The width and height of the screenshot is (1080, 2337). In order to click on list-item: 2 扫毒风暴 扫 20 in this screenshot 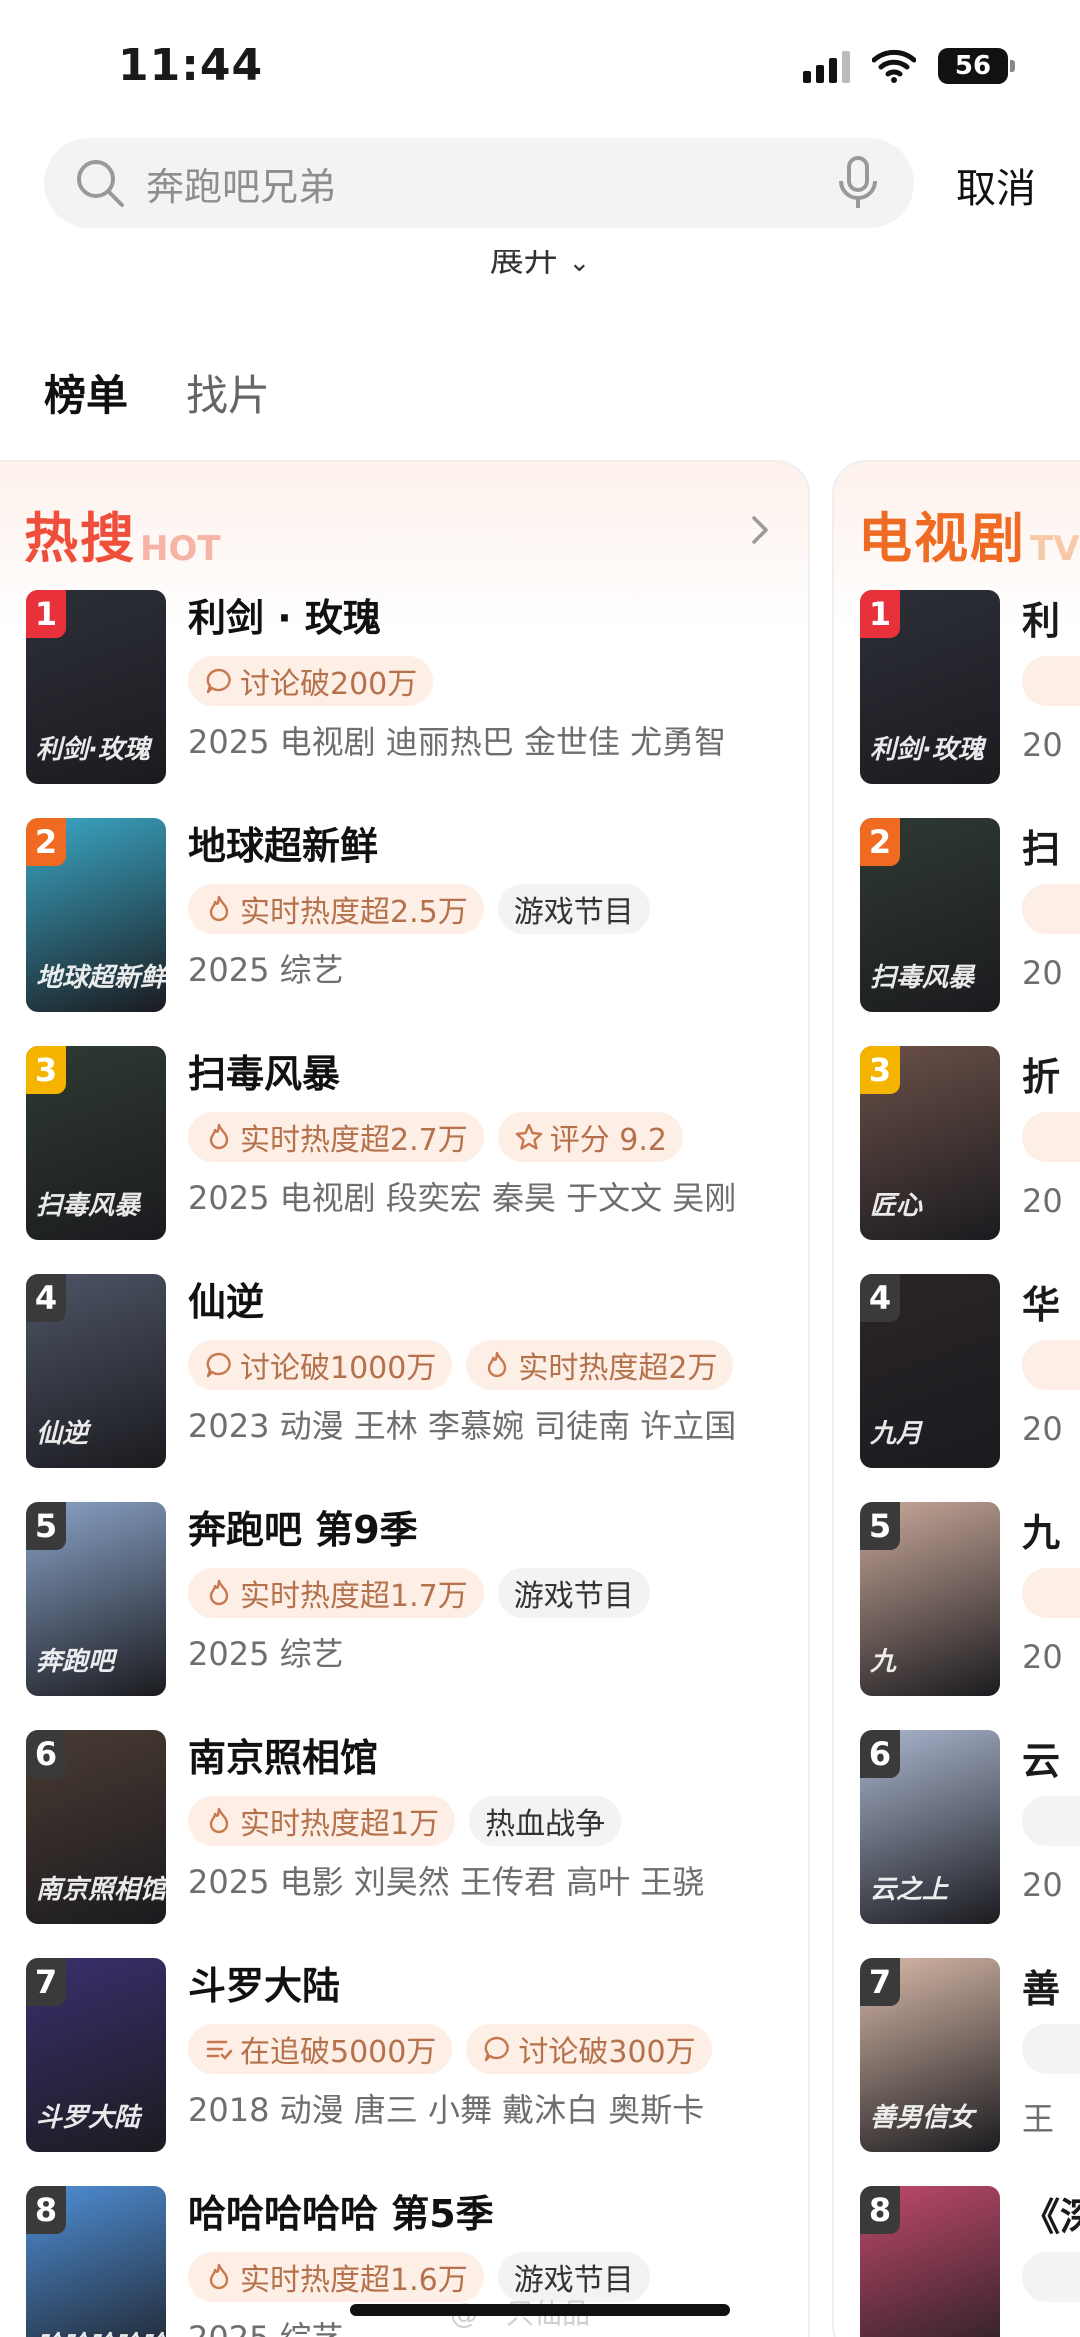, I will do `click(970, 916)`.